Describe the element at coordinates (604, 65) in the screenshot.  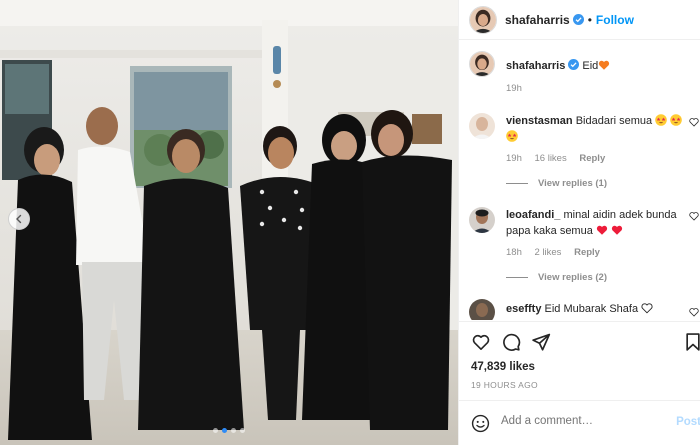
I see `orange-heart-emoji` at that location.